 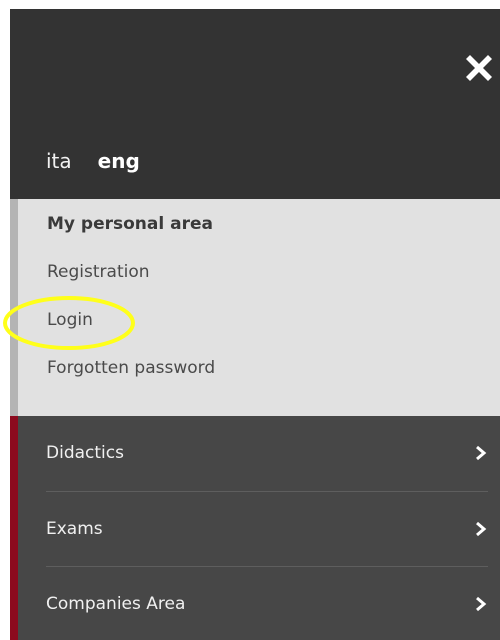 What do you see at coordinates (116, 603) in the screenshot?
I see `menu-item-label: Companies Area` at bounding box center [116, 603].